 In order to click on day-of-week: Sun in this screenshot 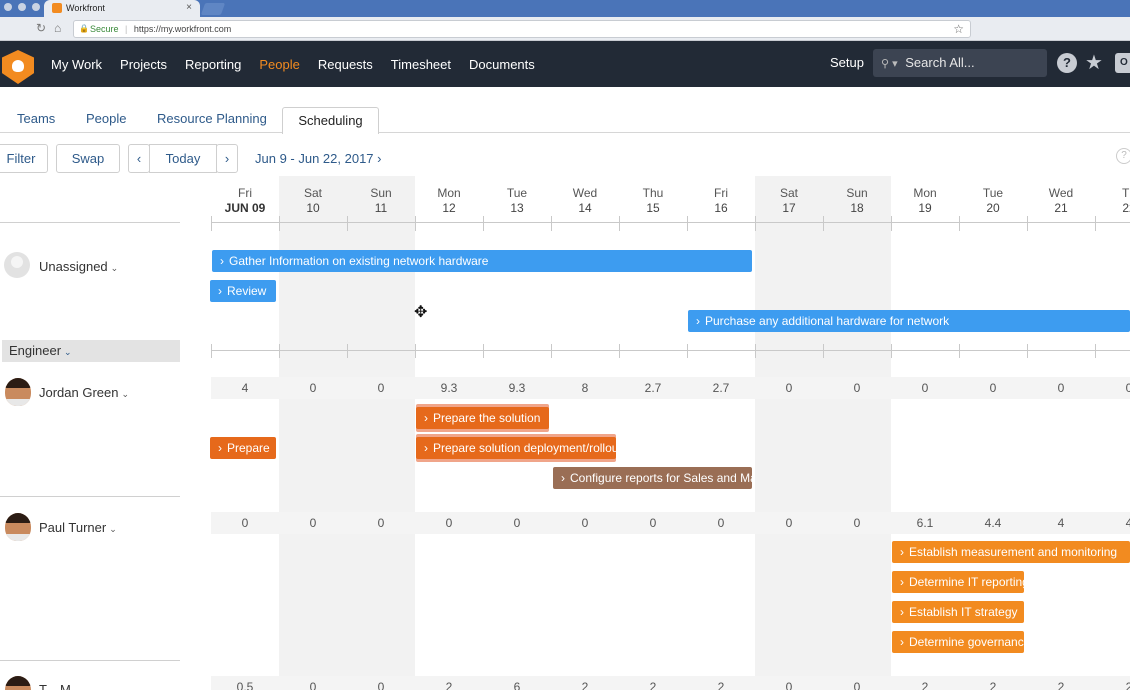, I will do `click(857, 193)`.